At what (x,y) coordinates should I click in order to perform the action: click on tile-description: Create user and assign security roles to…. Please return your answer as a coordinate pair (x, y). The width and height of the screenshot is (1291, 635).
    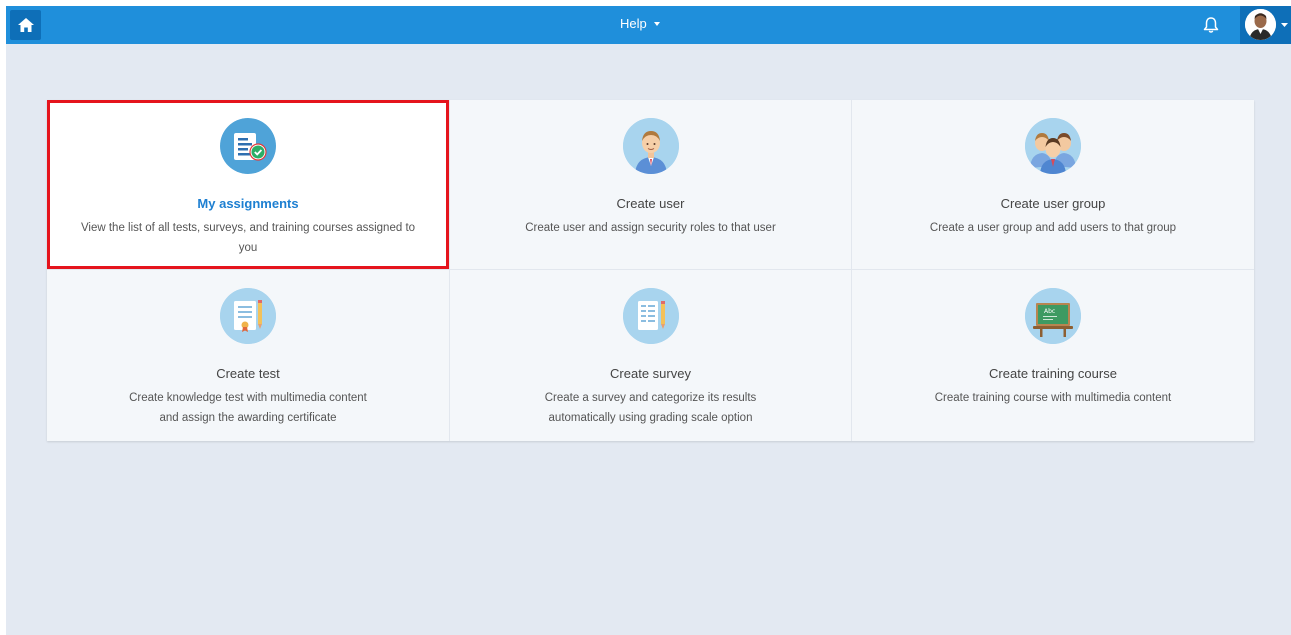
    Looking at the image, I should click on (650, 228).